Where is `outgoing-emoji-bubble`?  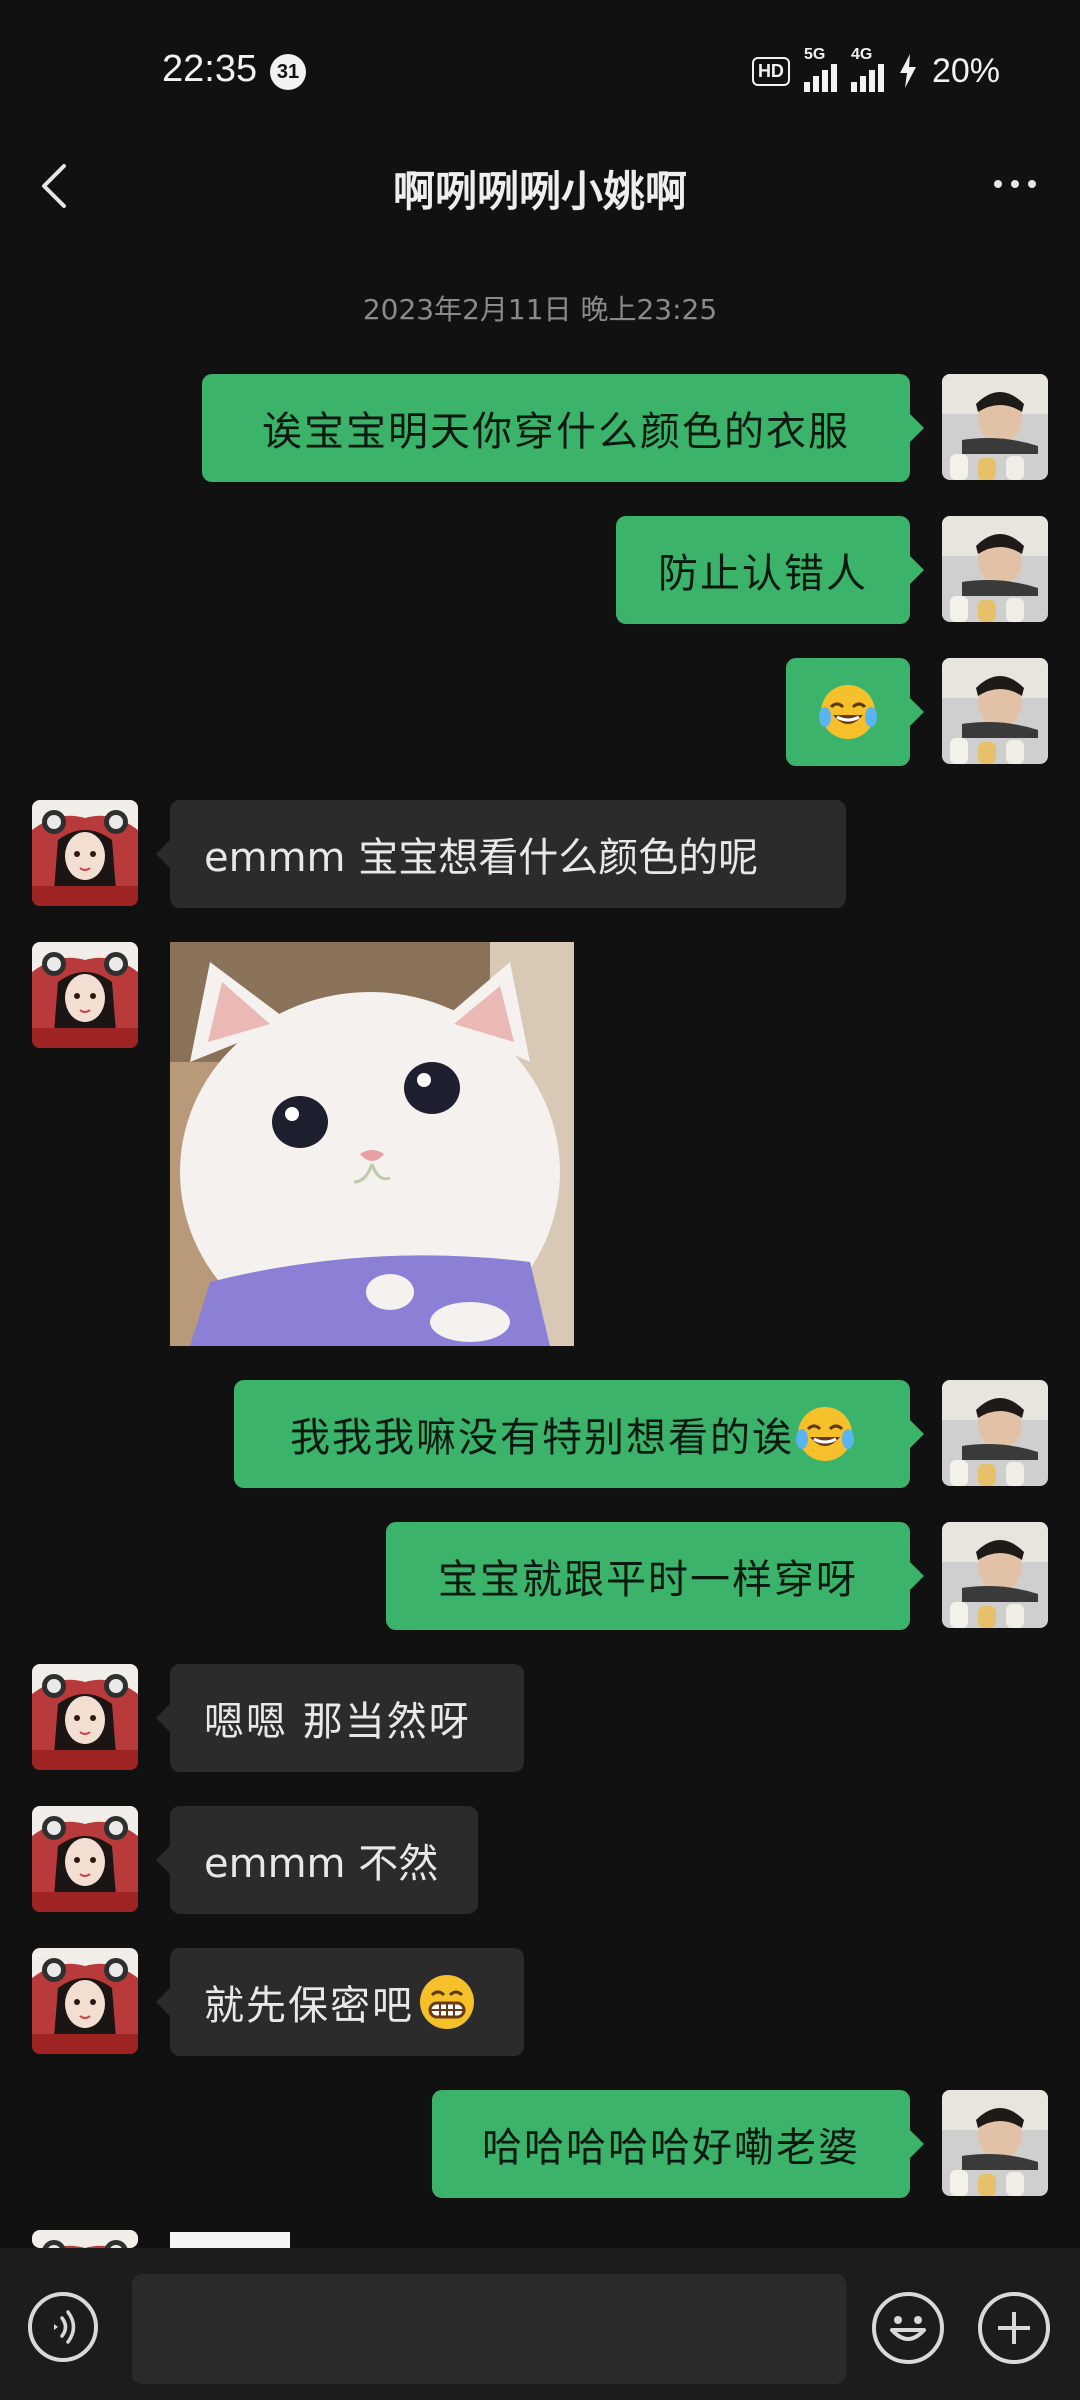 outgoing-emoji-bubble is located at coordinates (855, 712).